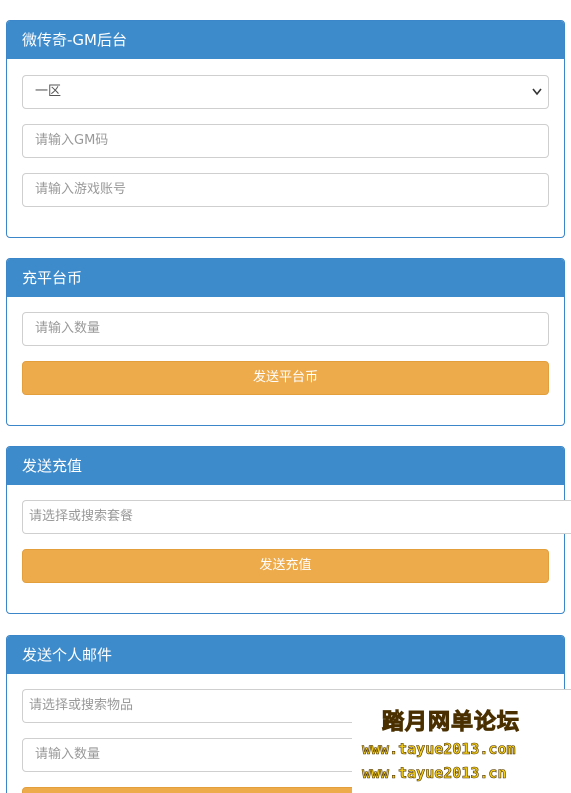 The width and height of the screenshot is (571, 793). Describe the element at coordinates (451, 723) in the screenshot. I see `watermark-title: 踏月网单论坛` at that location.